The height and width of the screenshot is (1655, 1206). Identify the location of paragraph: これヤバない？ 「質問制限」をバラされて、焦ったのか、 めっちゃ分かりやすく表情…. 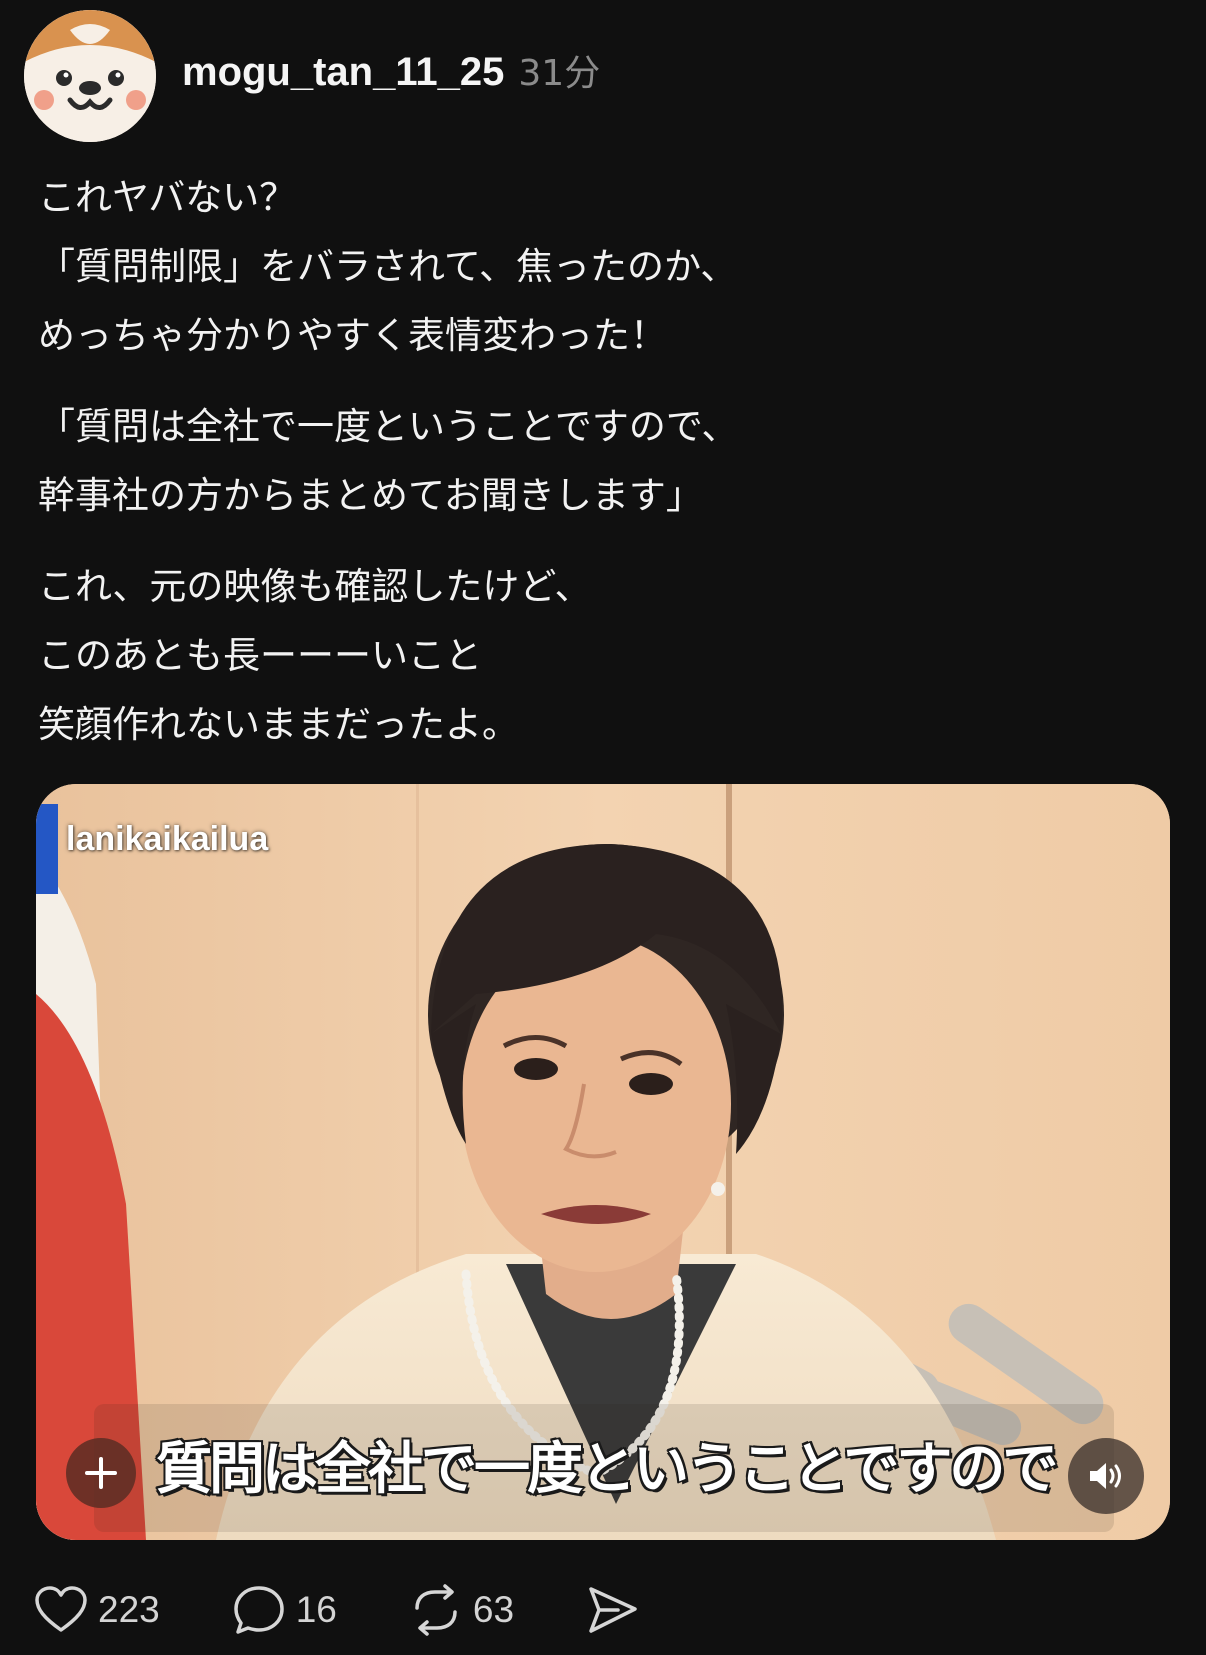
(598, 266).